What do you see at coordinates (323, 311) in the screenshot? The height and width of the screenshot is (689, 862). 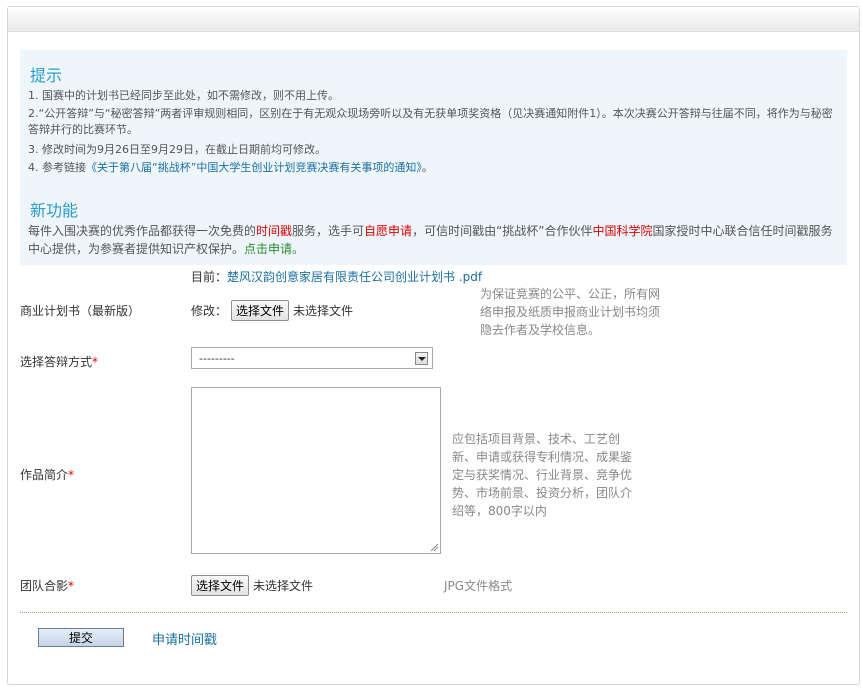 I see `plan-no-file-text: 未选择文件` at bounding box center [323, 311].